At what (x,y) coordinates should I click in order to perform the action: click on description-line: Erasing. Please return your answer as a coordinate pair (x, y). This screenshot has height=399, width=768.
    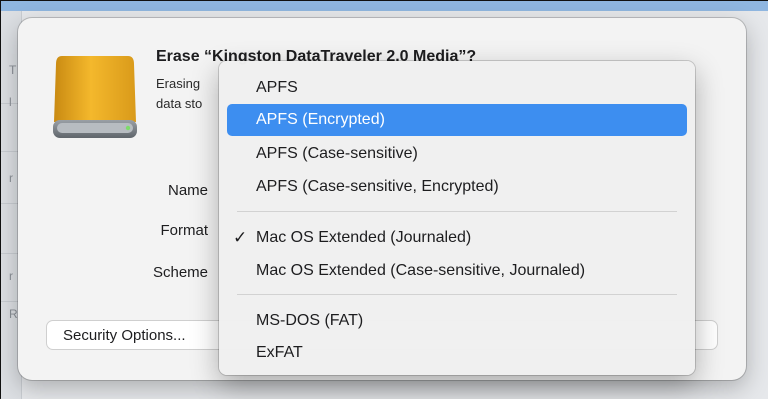
    Looking at the image, I should click on (178, 83).